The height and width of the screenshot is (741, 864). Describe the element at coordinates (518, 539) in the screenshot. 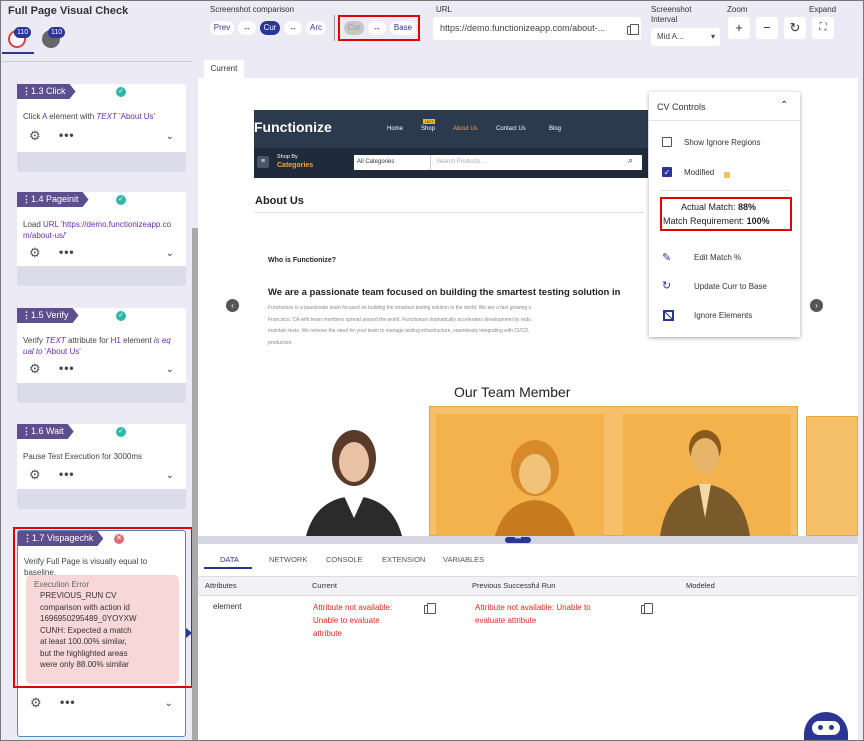

I see `splitter-handle: •••` at that location.